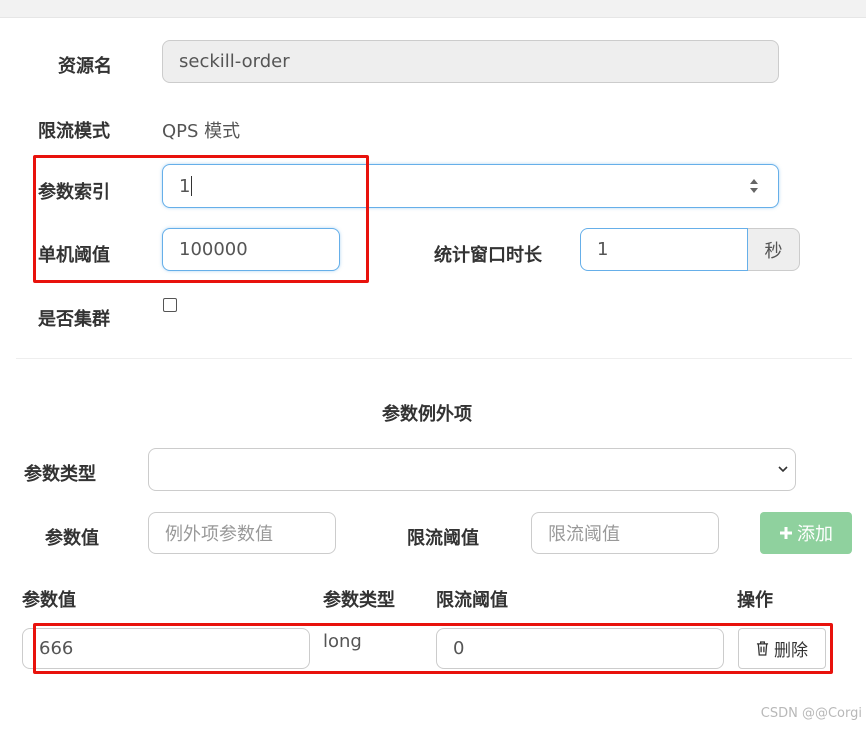 Image resolution: width=866 pixels, height=729 pixels. I want to click on table-header-value: 参数值, so click(49, 600).